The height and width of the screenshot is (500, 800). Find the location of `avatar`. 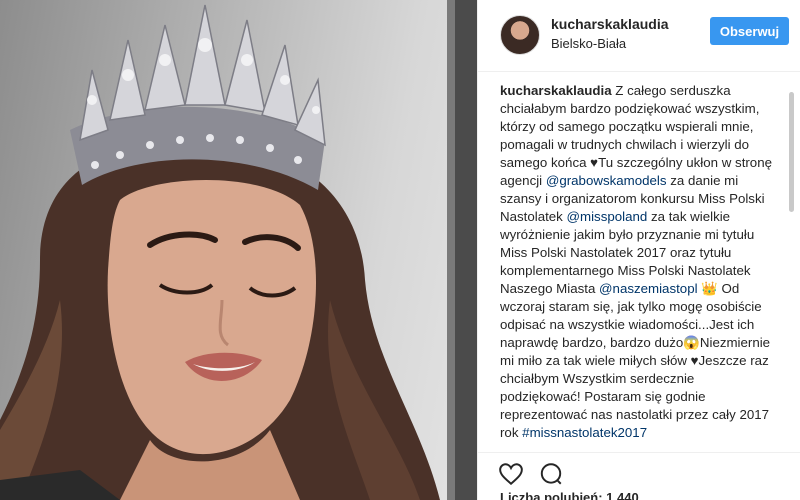

avatar is located at coordinates (520, 35).